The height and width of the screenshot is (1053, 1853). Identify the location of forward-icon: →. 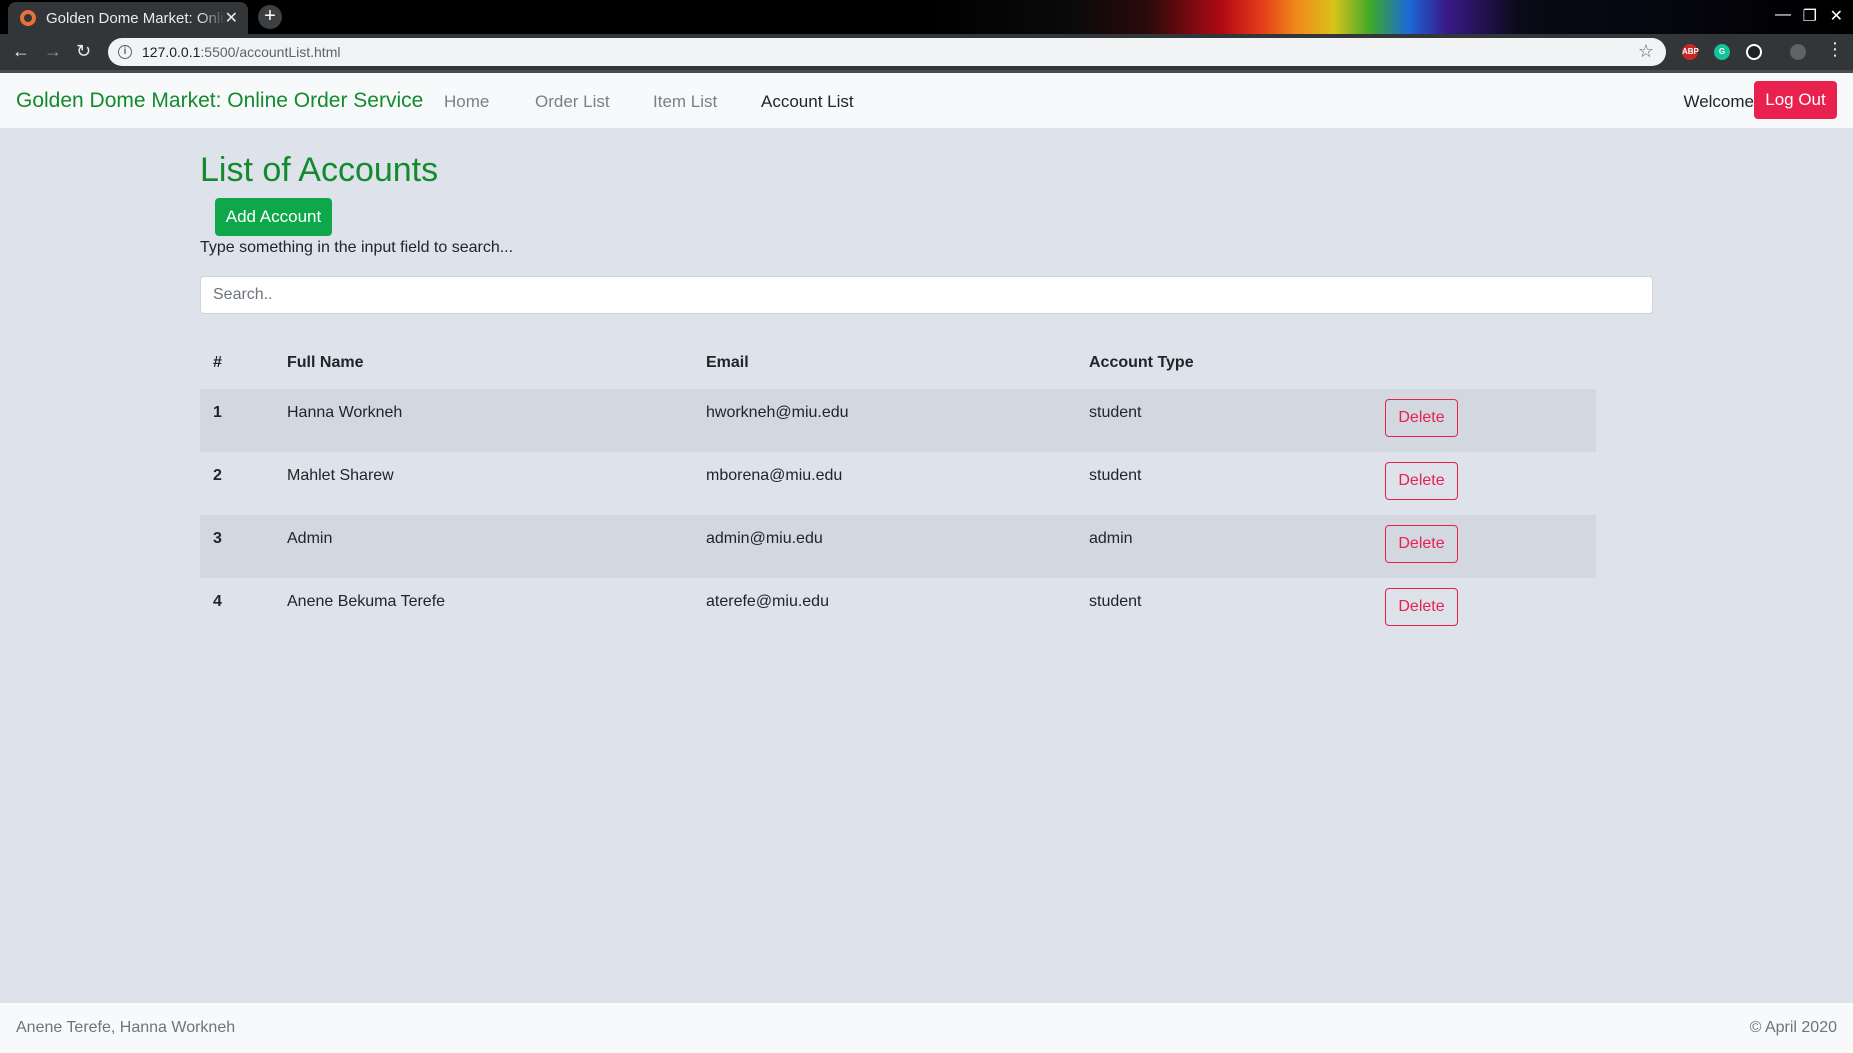
(53, 51).